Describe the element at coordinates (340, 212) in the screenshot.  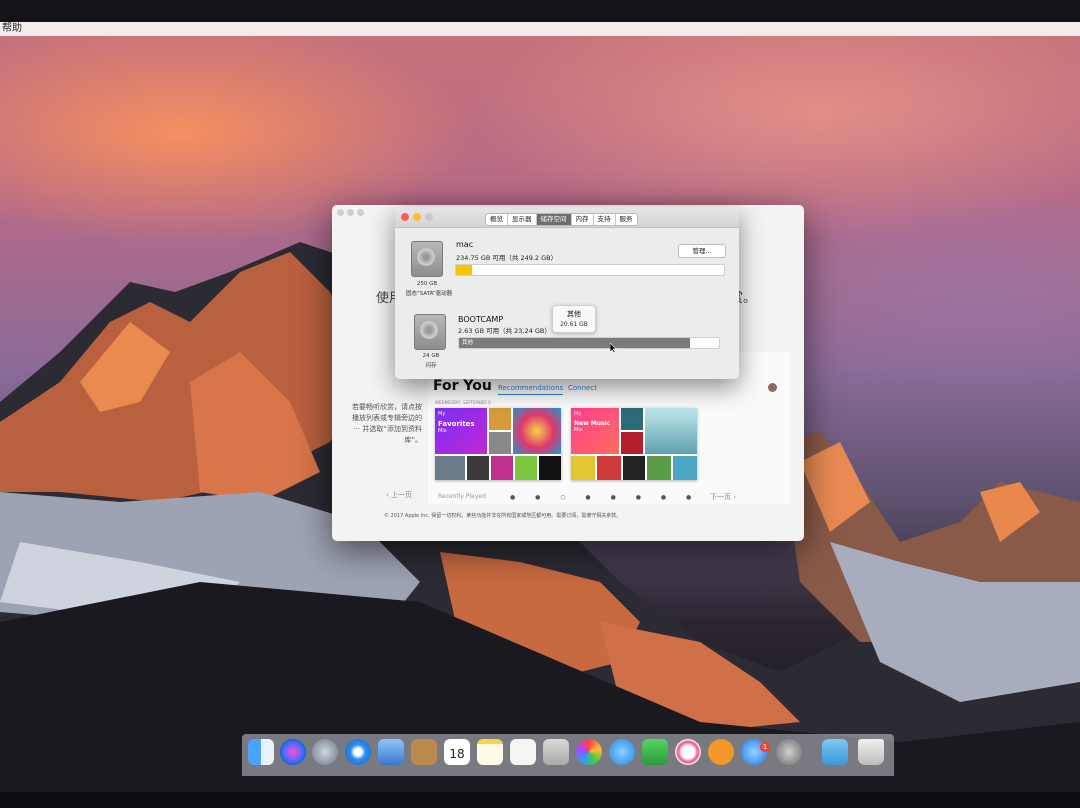
I see `close-icon` at that location.